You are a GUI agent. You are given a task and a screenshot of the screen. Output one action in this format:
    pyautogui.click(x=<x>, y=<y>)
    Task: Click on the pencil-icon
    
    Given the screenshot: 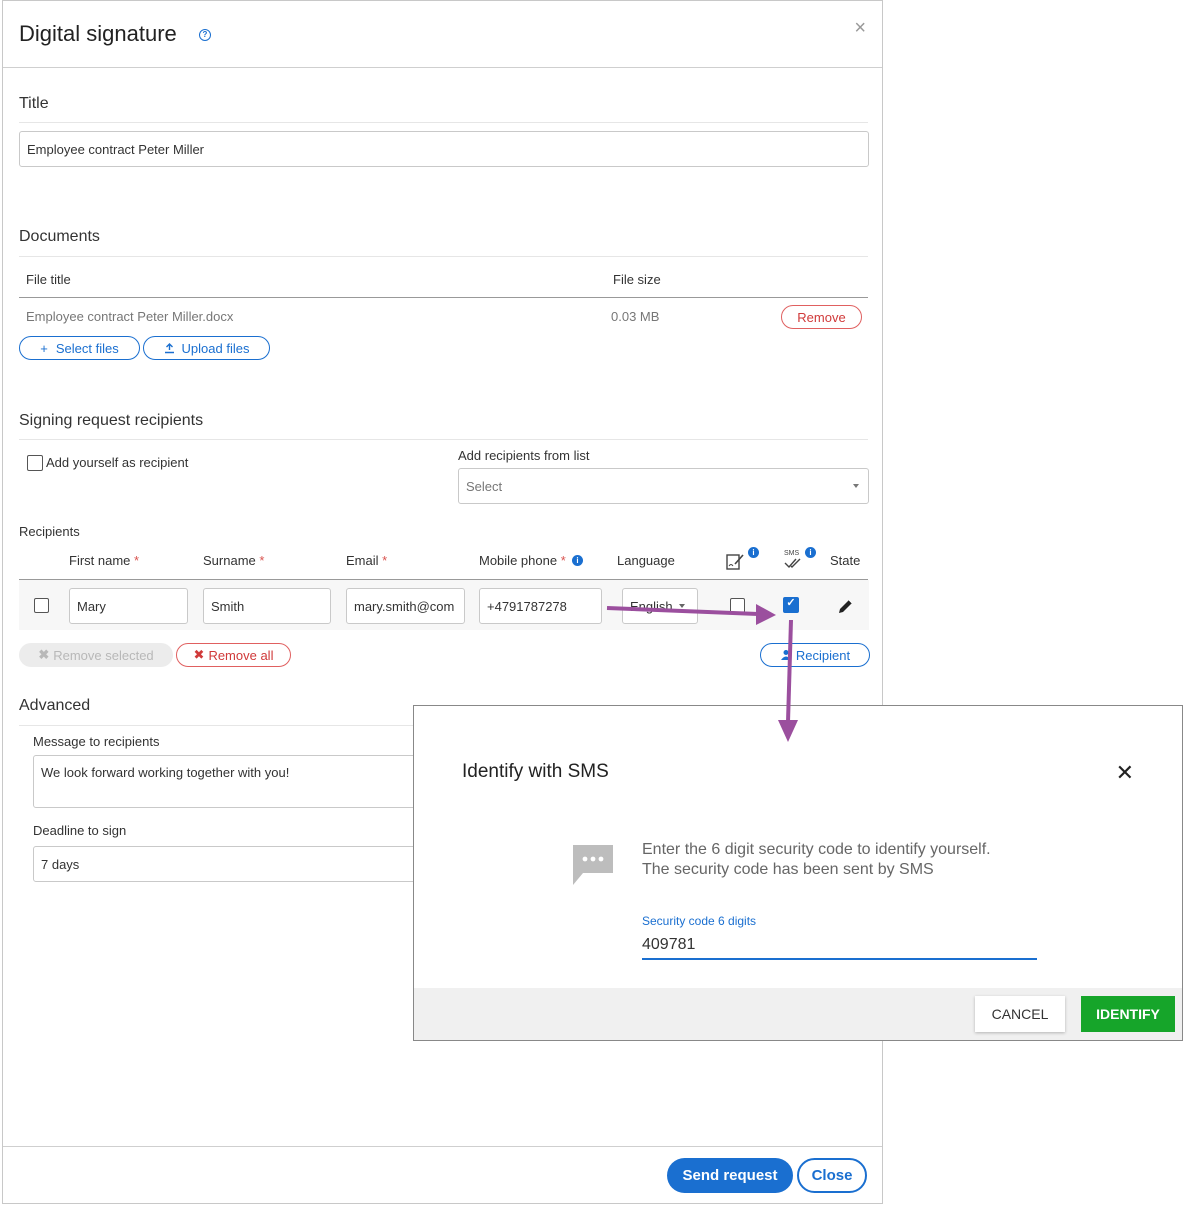 What is the action you would take?
    pyautogui.click(x=846, y=606)
    